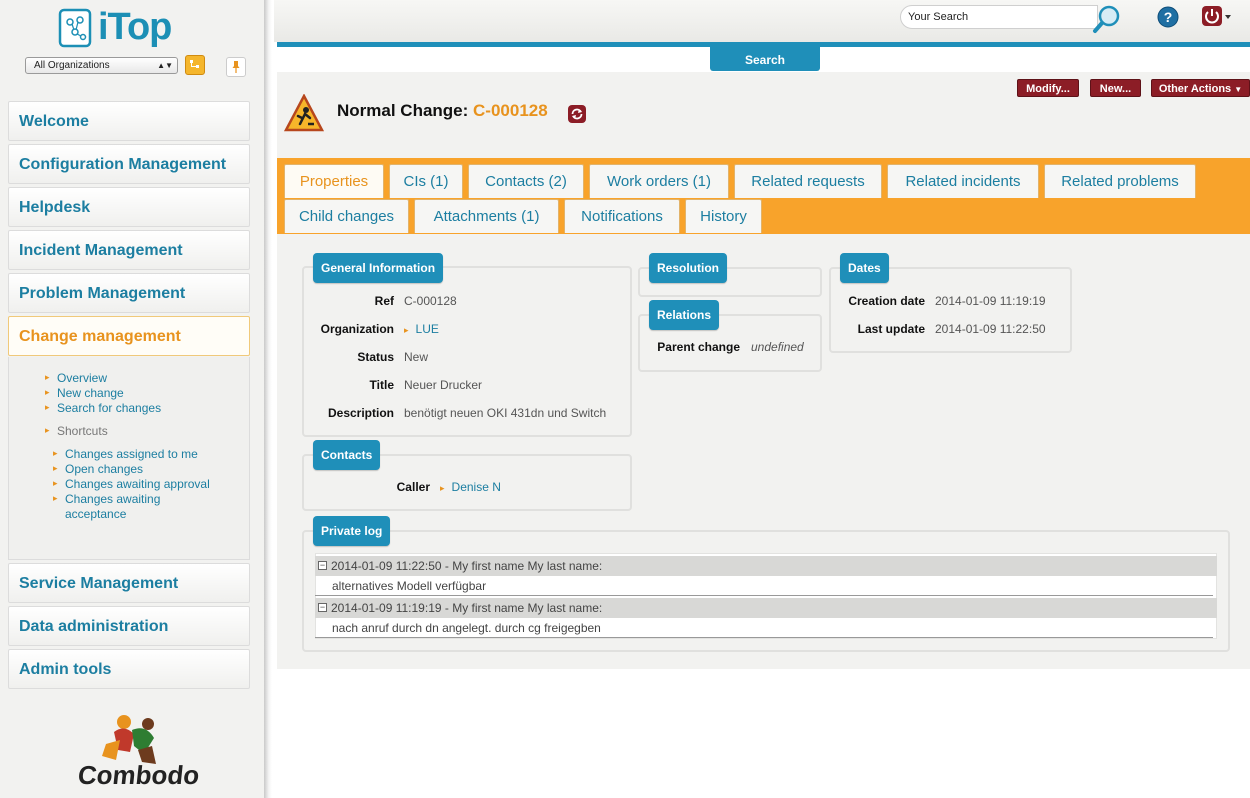 The height and width of the screenshot is (798, 1250). Describe the element at coordinates (1107, 19) in the screenshot. I see `search-icon` at that location.